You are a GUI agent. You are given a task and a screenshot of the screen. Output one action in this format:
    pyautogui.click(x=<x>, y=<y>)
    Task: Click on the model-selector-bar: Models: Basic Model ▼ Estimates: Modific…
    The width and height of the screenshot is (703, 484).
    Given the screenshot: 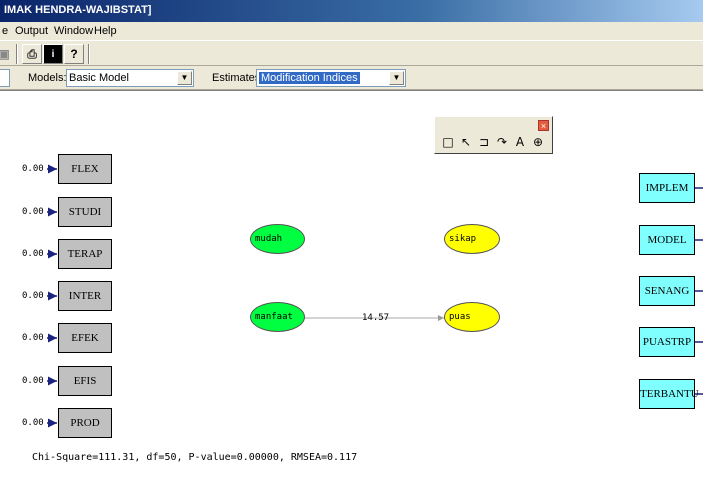 What is the action you would take?
    pyautogui.click(x=351, y=78)
    